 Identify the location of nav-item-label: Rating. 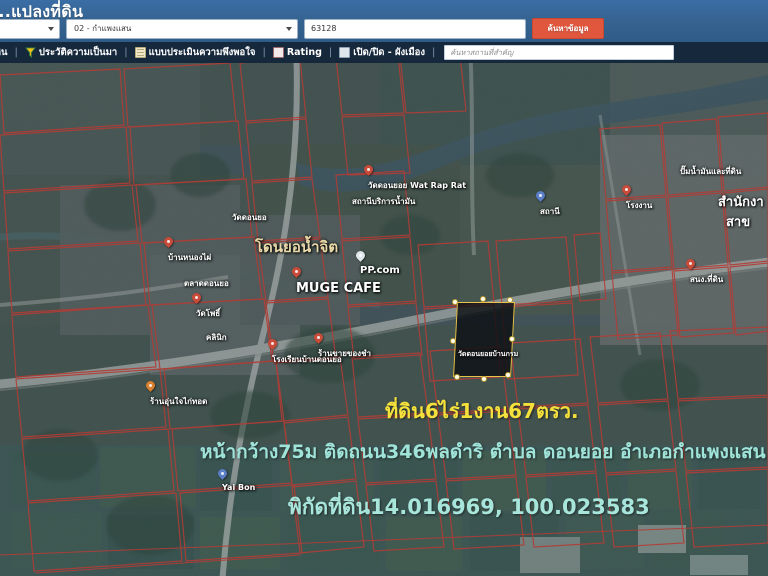
(304, 52).